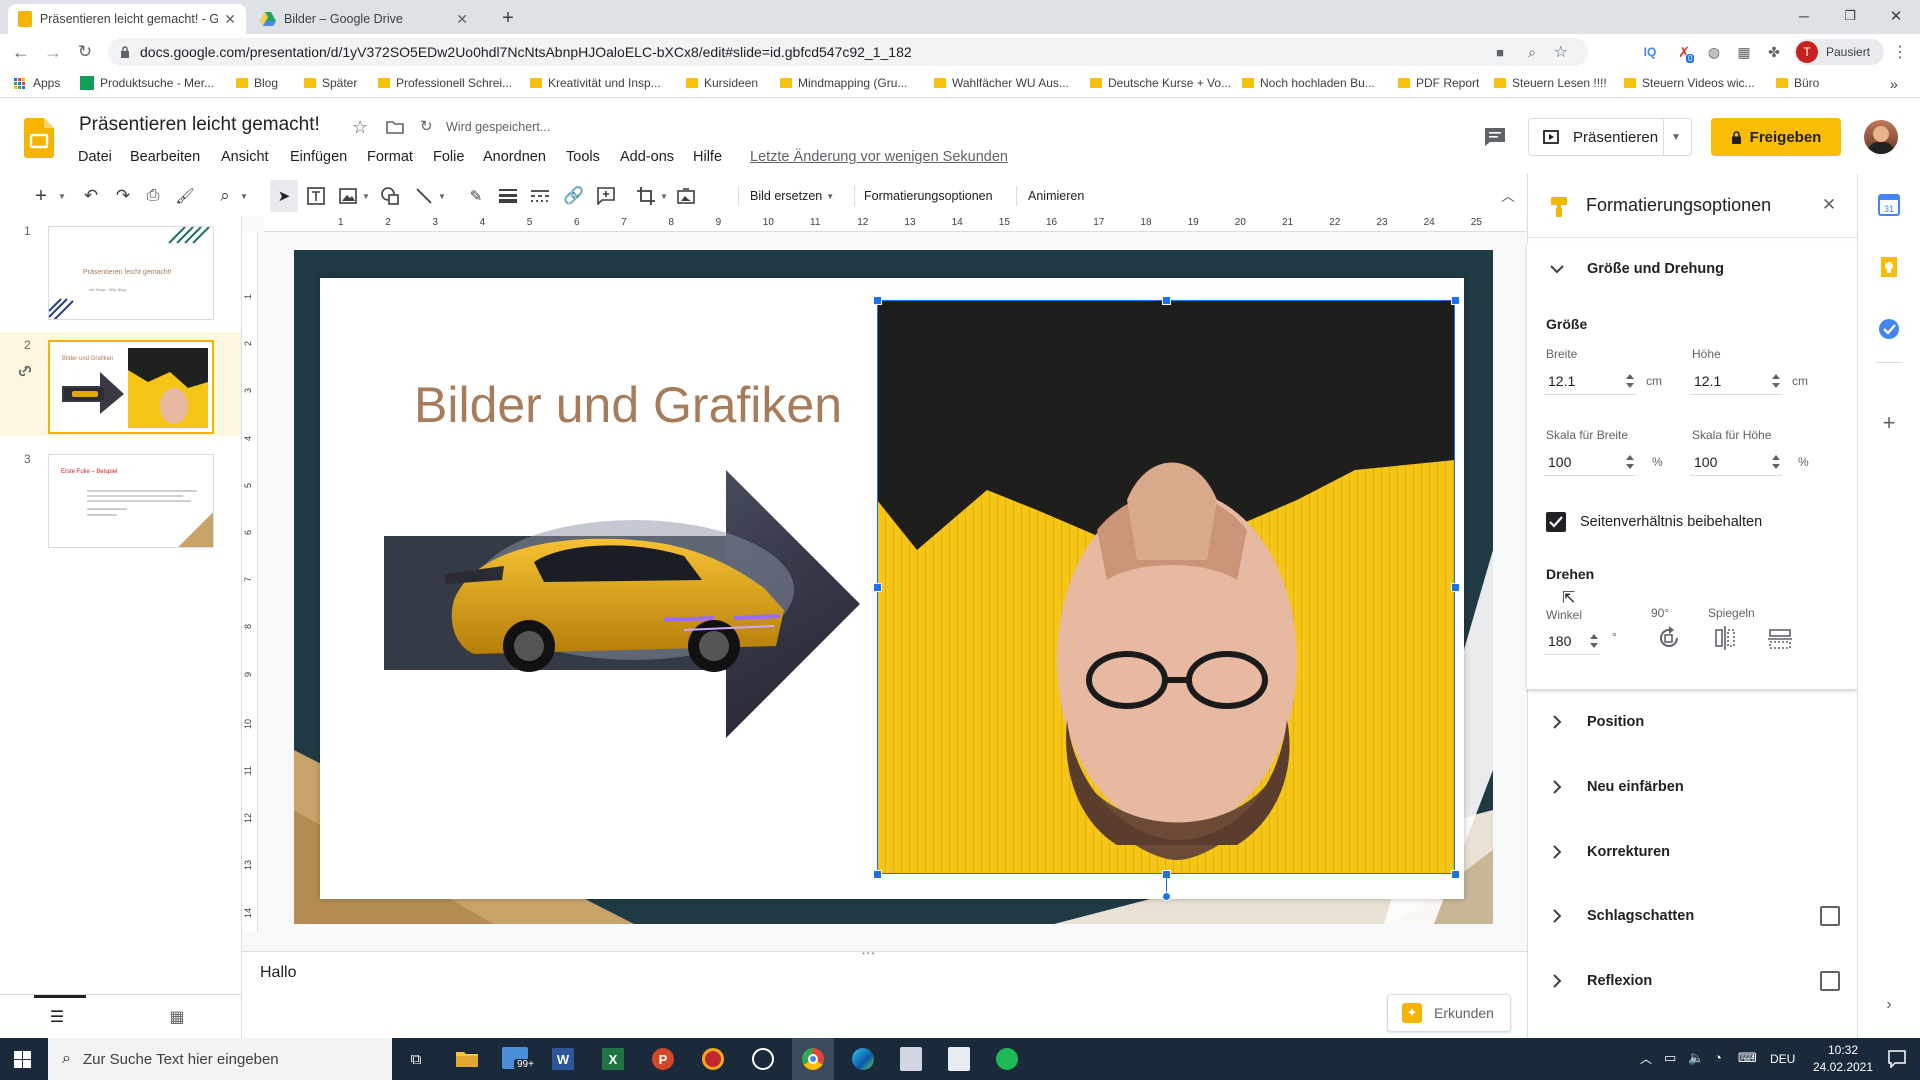 This screenshot has width=1920, height=1080. I want to click on flip-horizontal-icon, so click(1725, 638).